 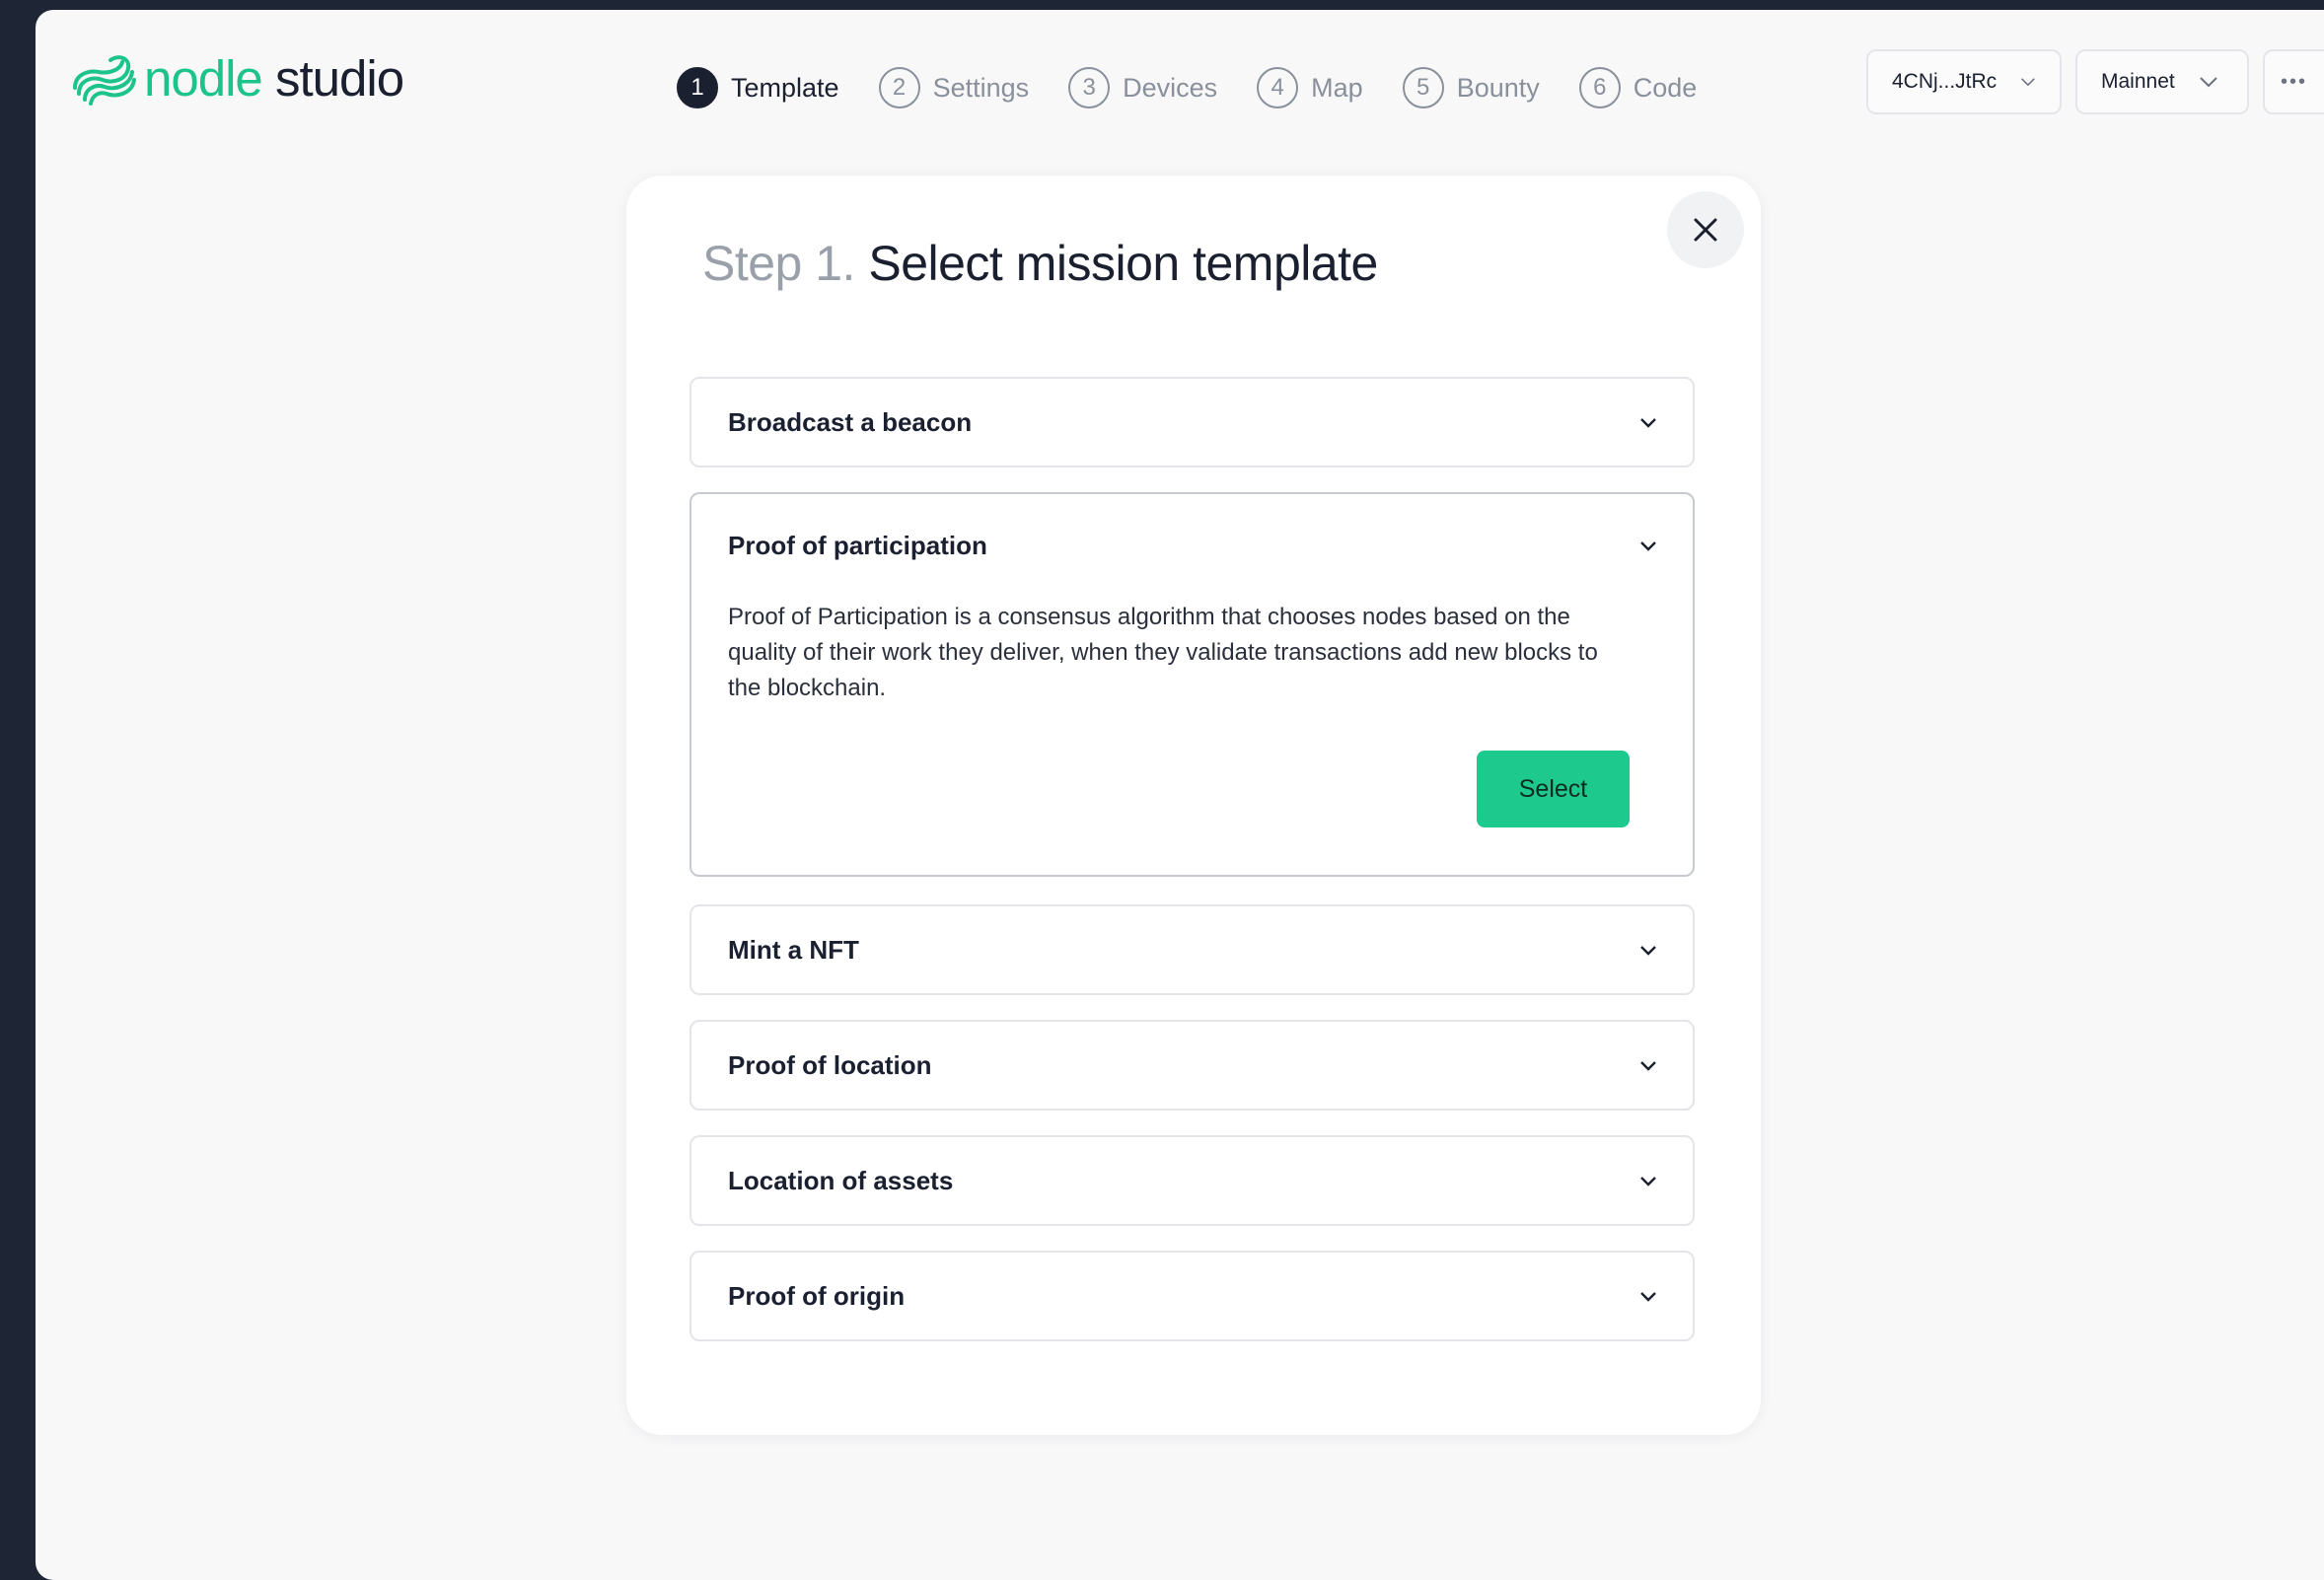 I want to click on accordion-header: Proof of participation, so click(x=1192, y=545).